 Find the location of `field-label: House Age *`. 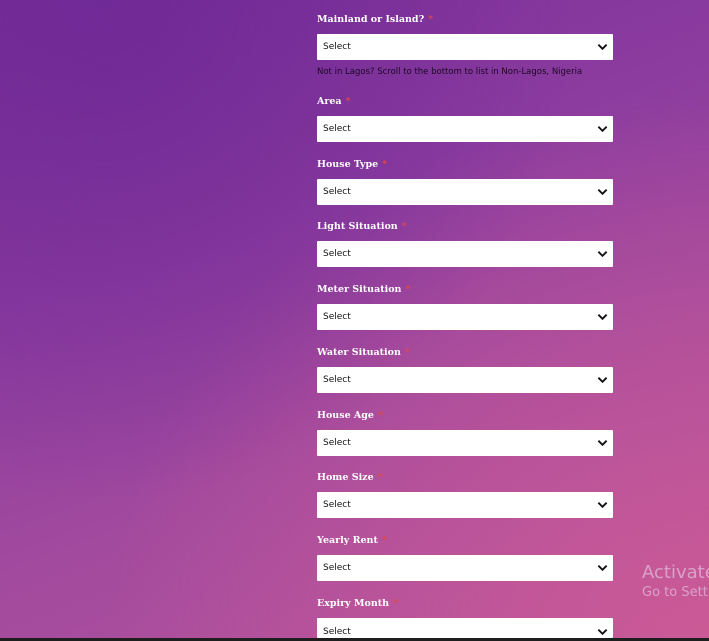

field-label: House Age * is located at coordinates (350, 415).